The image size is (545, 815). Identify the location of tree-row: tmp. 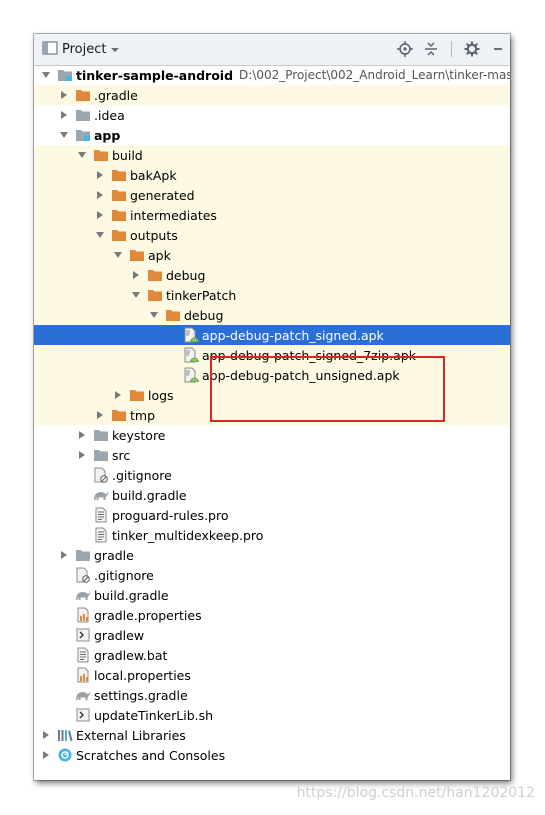
(272, 415).